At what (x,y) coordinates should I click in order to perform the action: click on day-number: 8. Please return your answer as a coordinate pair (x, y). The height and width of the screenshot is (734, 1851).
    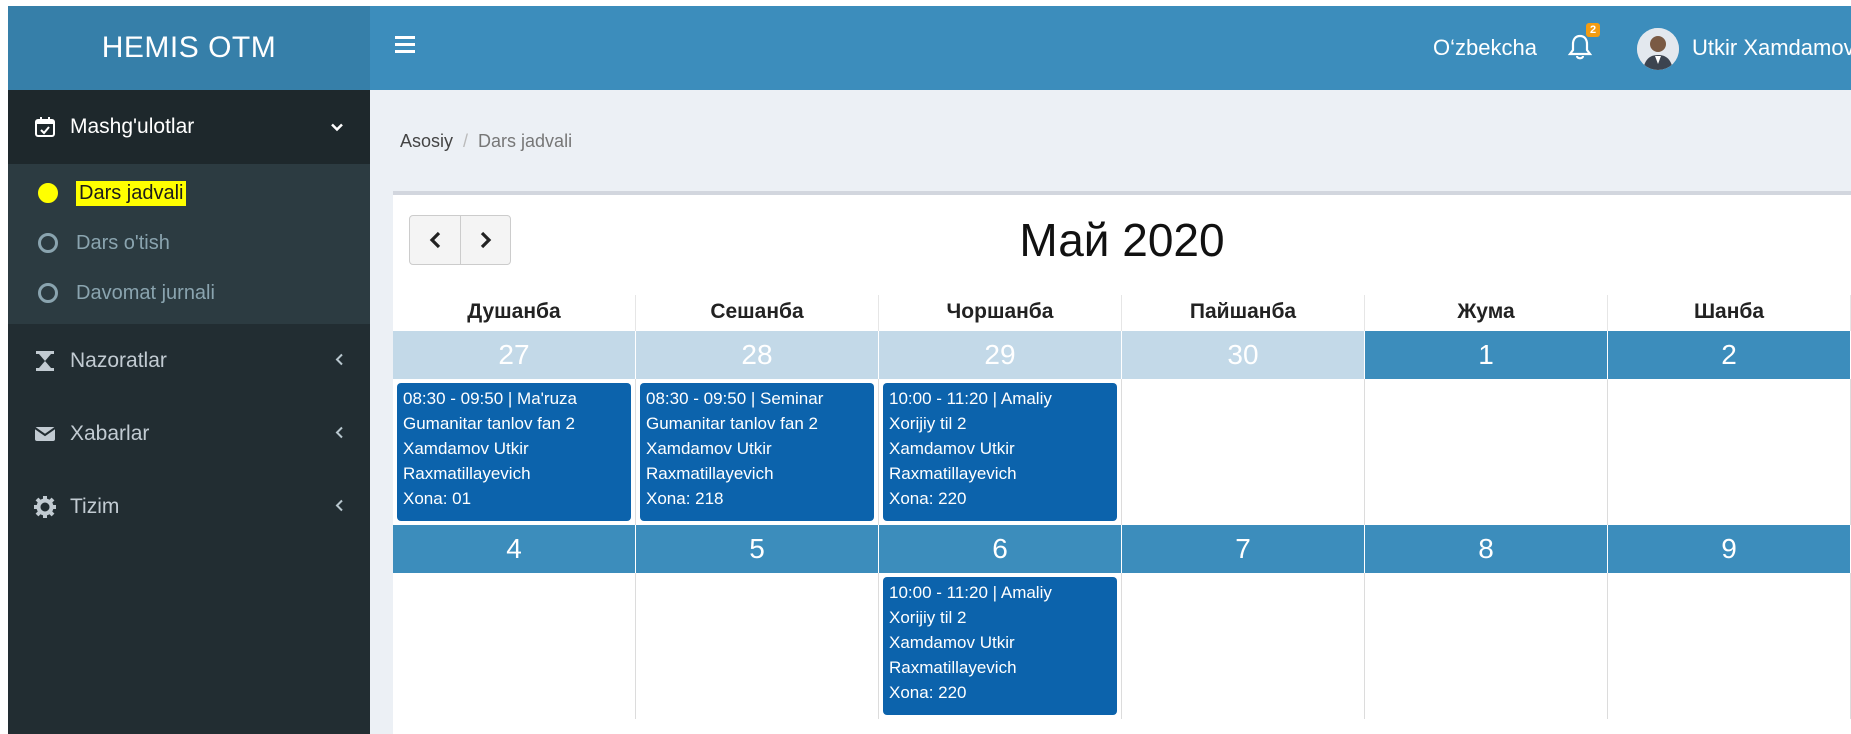
    Looking at the image, I should click on (1486, 549).